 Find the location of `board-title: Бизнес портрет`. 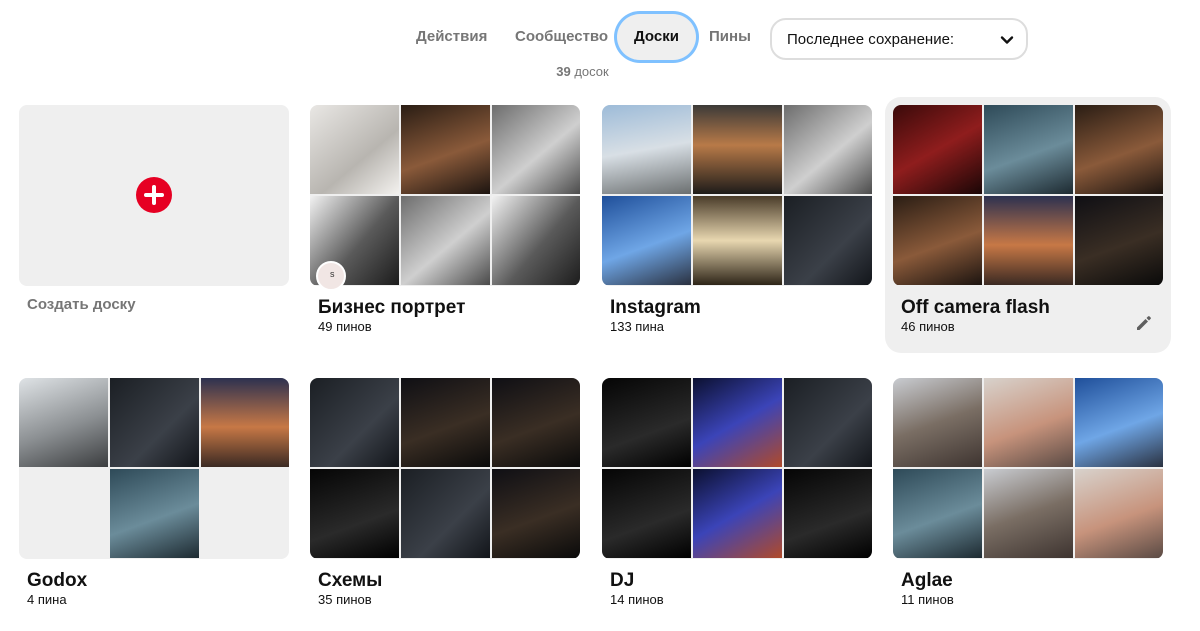

board-title: Бизнес портрет is located at coordinates (391, 308).